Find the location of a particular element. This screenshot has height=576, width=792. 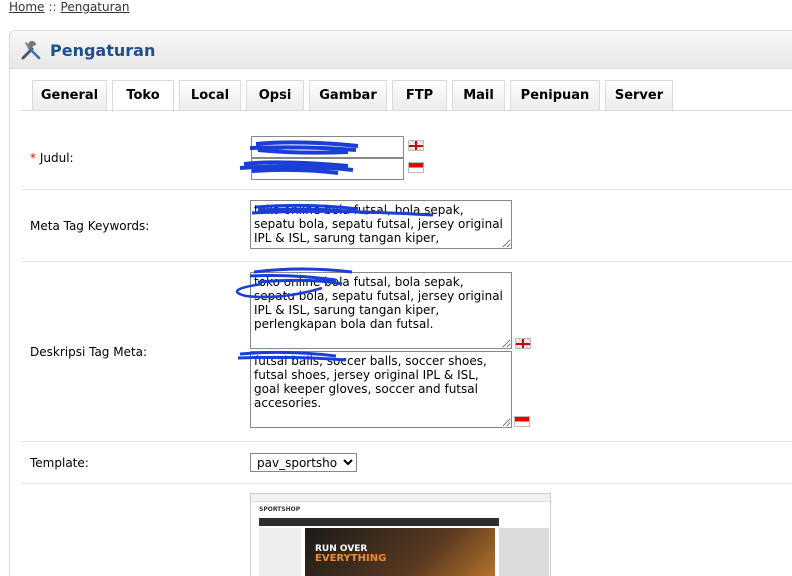

judul-label: * Judul: is located at coordinates (52, 158).